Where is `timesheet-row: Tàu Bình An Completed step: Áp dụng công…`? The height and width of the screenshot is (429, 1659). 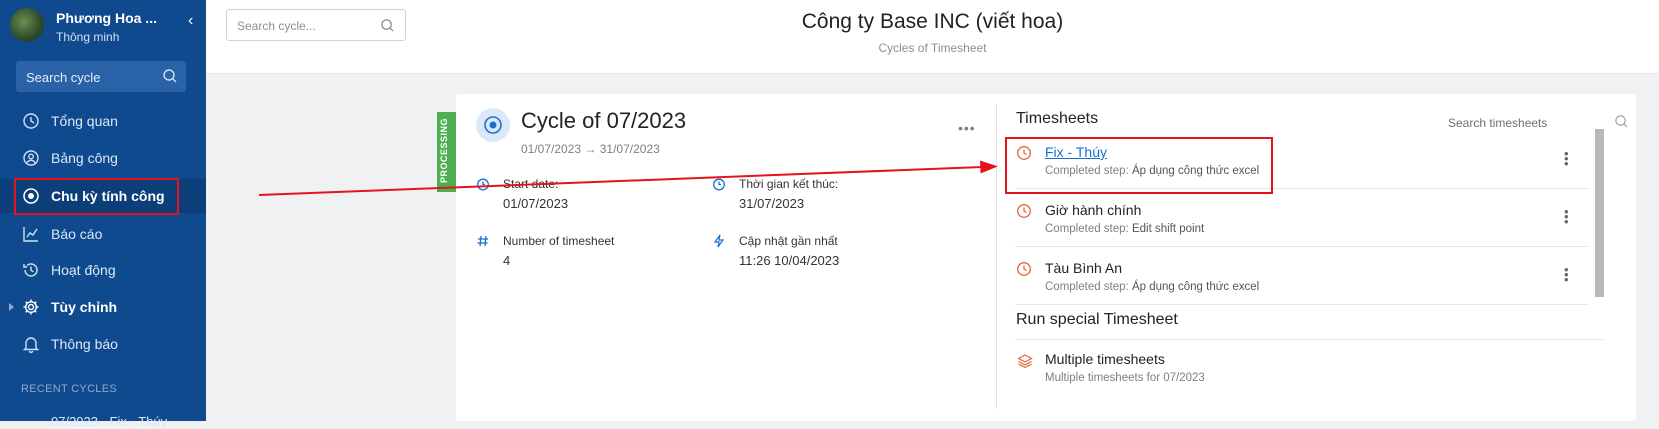
timesheet-row: Tàu Bình An Completed step: Áp dụng công… is located at coordinates (1302, 276).